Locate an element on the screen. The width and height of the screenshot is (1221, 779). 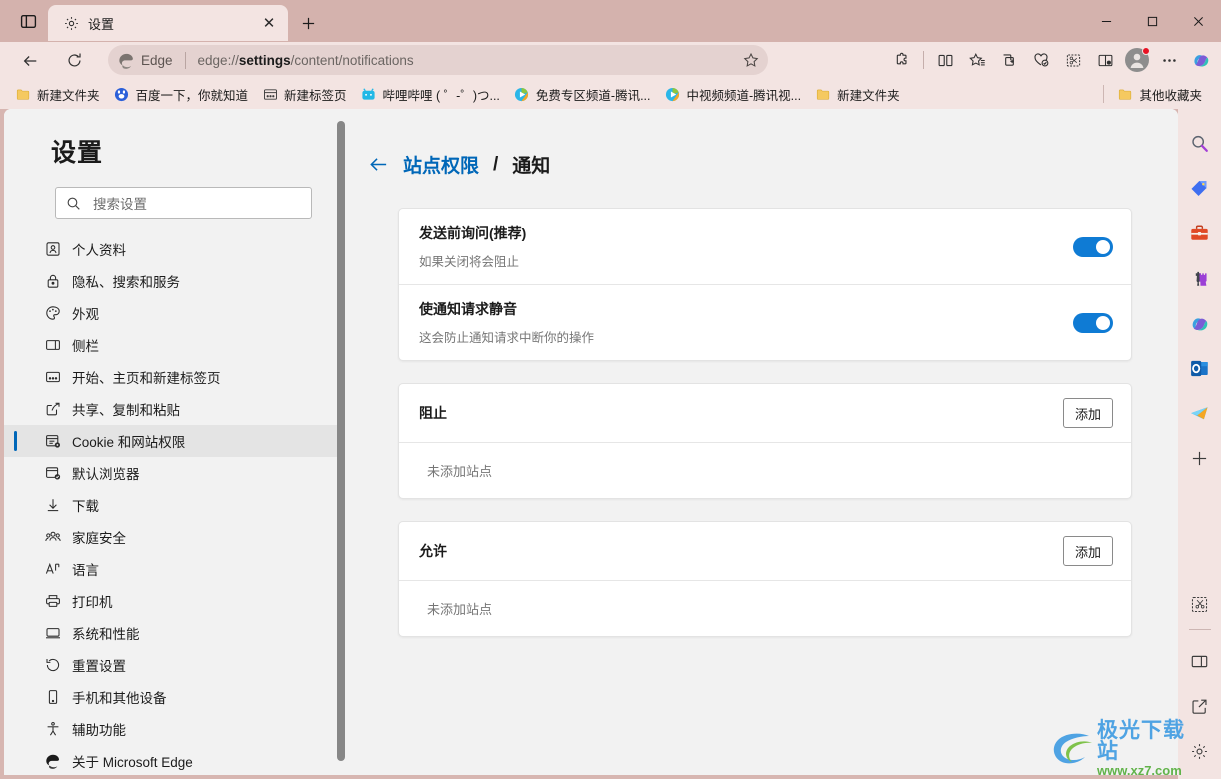
edge-sidebar-divider is located at coordinates (1199, 629).